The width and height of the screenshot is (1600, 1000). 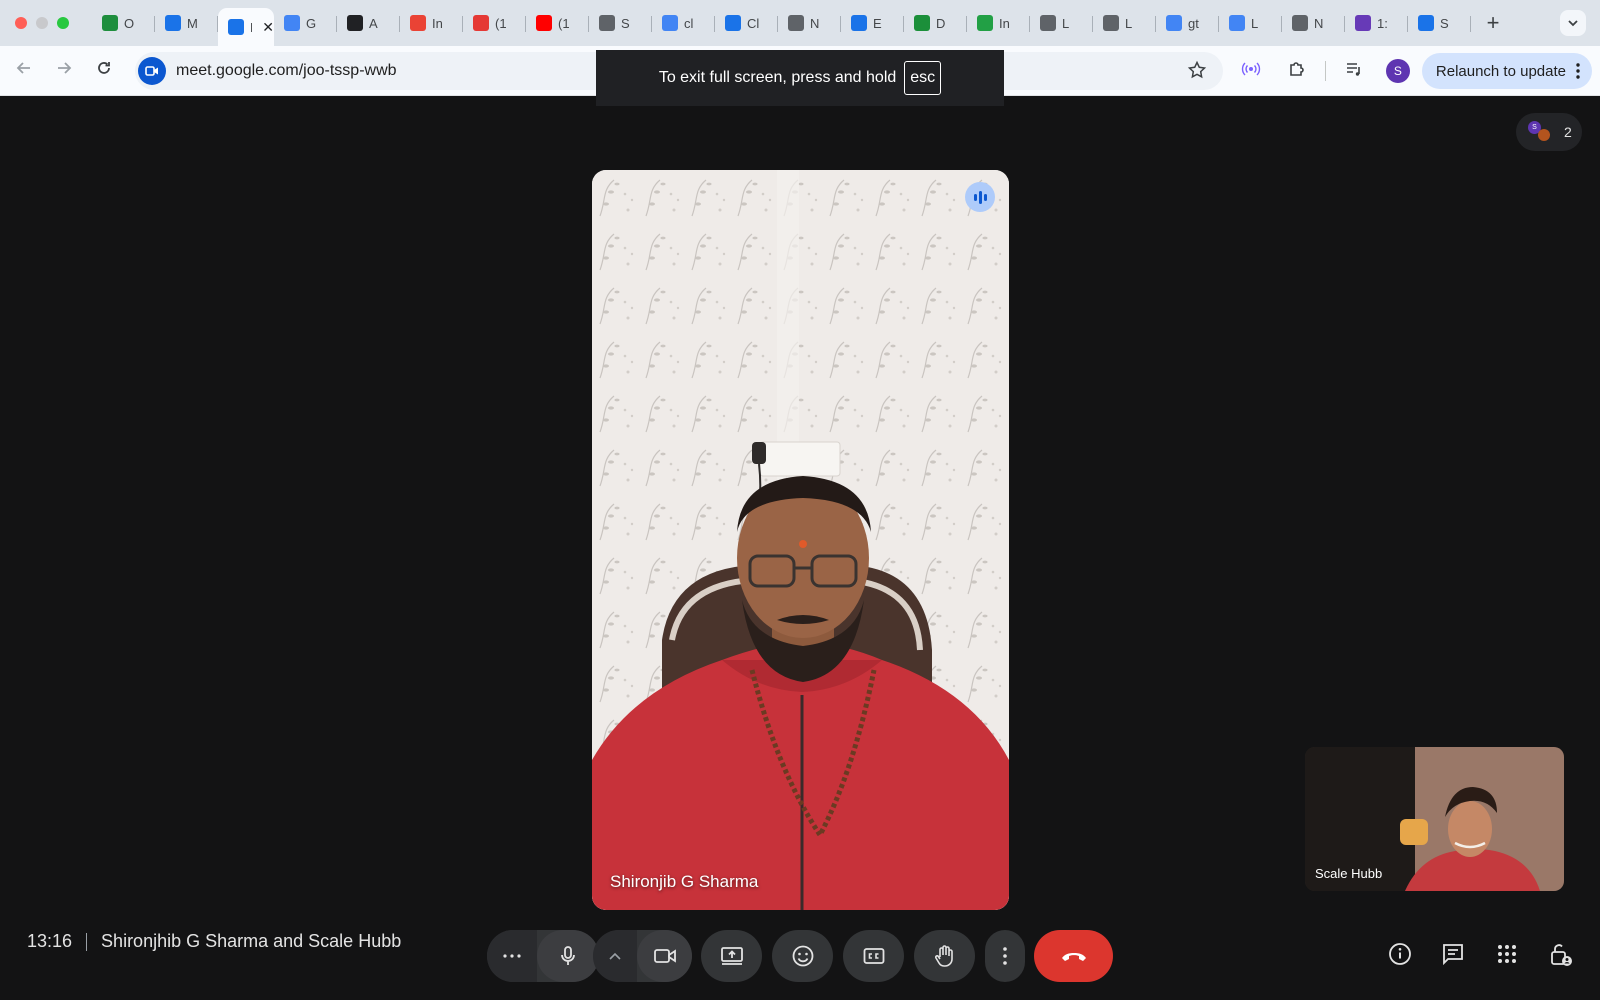 I want to click on lock-person-icon, so click(x=1561, y=955).